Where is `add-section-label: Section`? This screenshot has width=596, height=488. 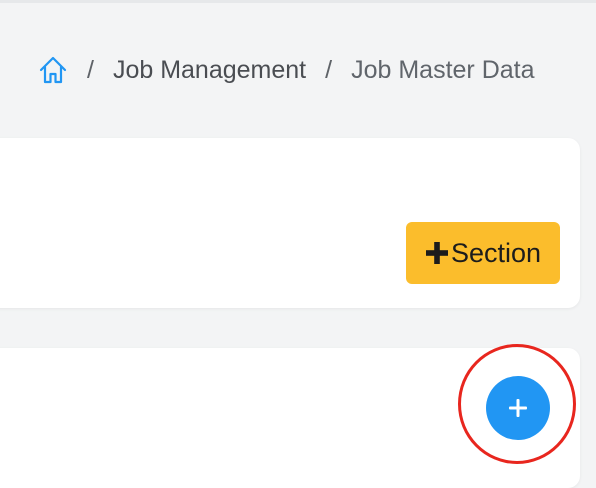
add-section-label: Section is located at coordinates (496, 252).